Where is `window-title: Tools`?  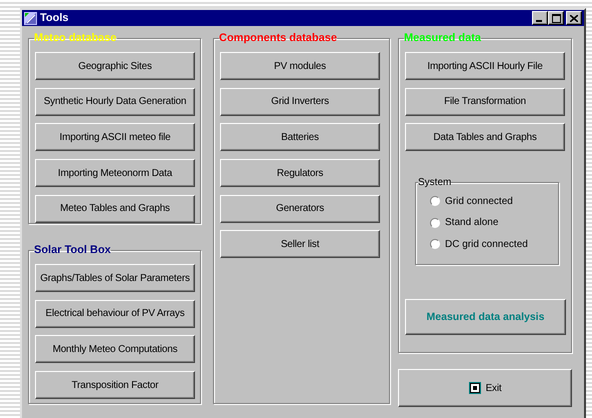 window-title: Tools is located at coordinates (55, 18).